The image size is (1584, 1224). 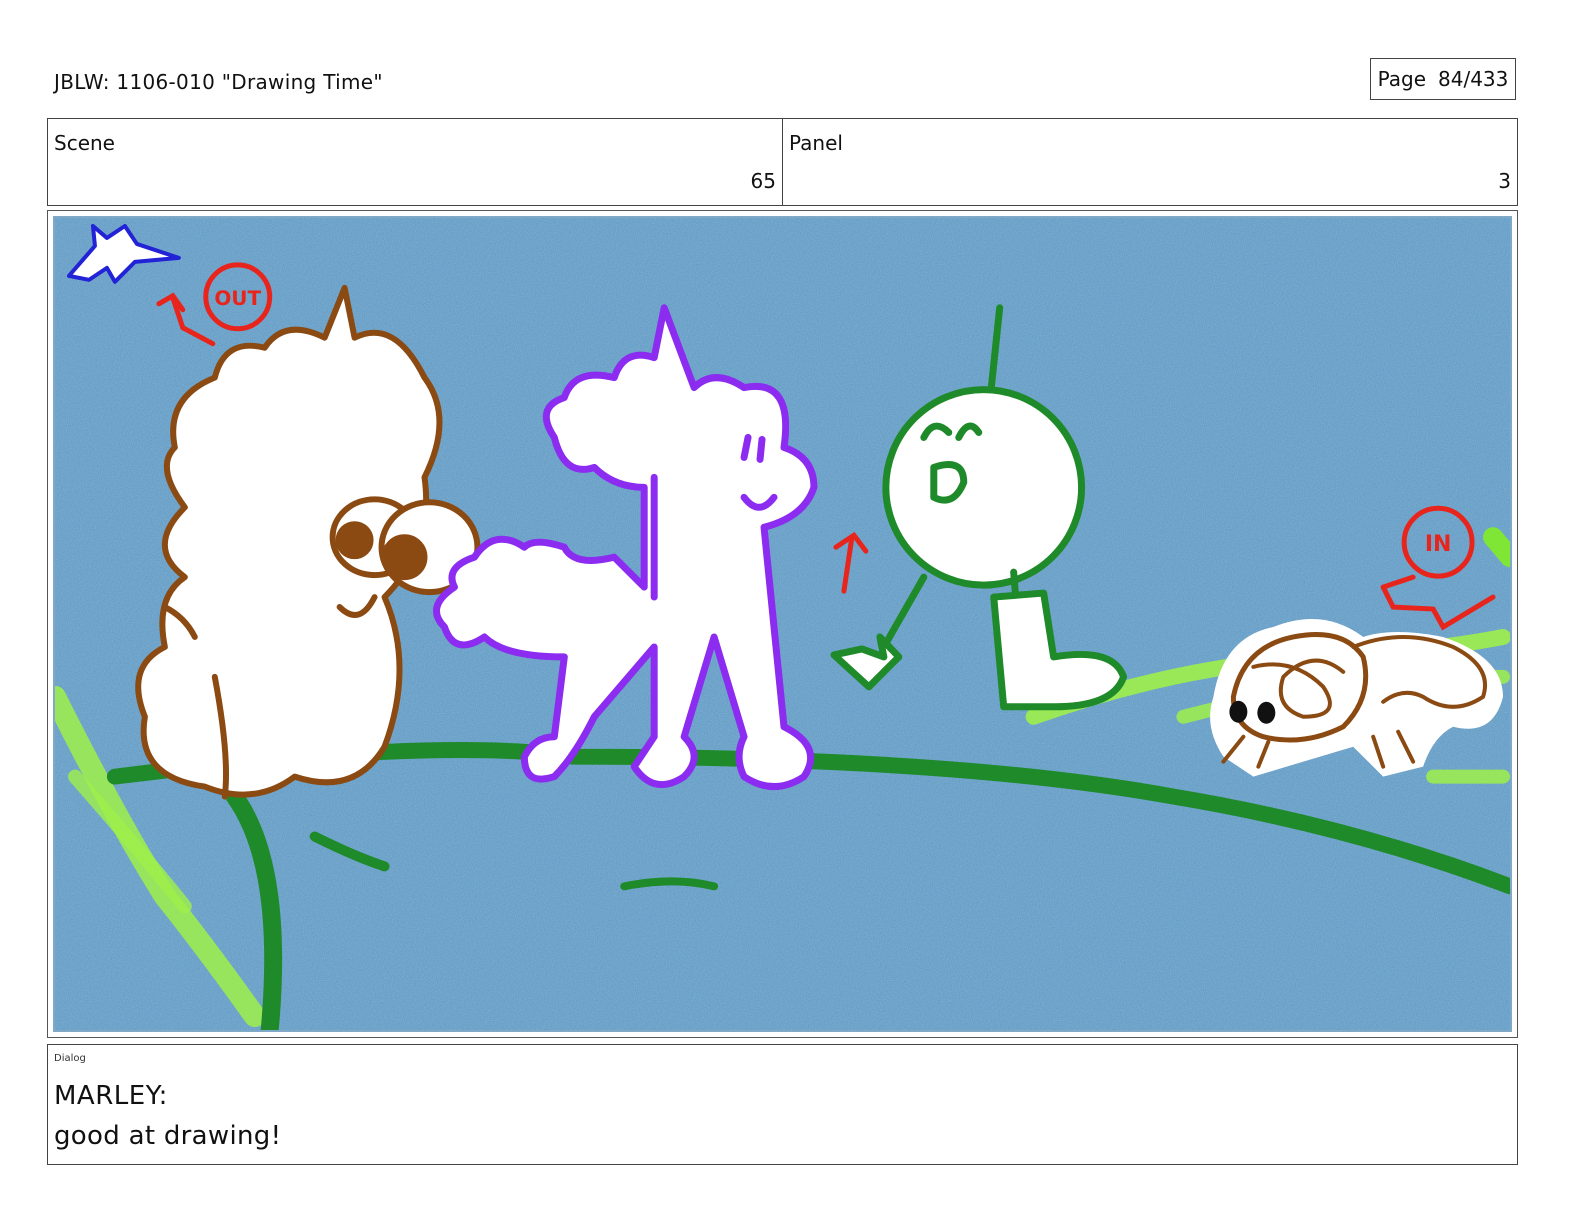 What do you see at coordinates (1149, 162) in the screenshot?
I see `panel-cell: Panel 3` at bounding box center [1149, 162].